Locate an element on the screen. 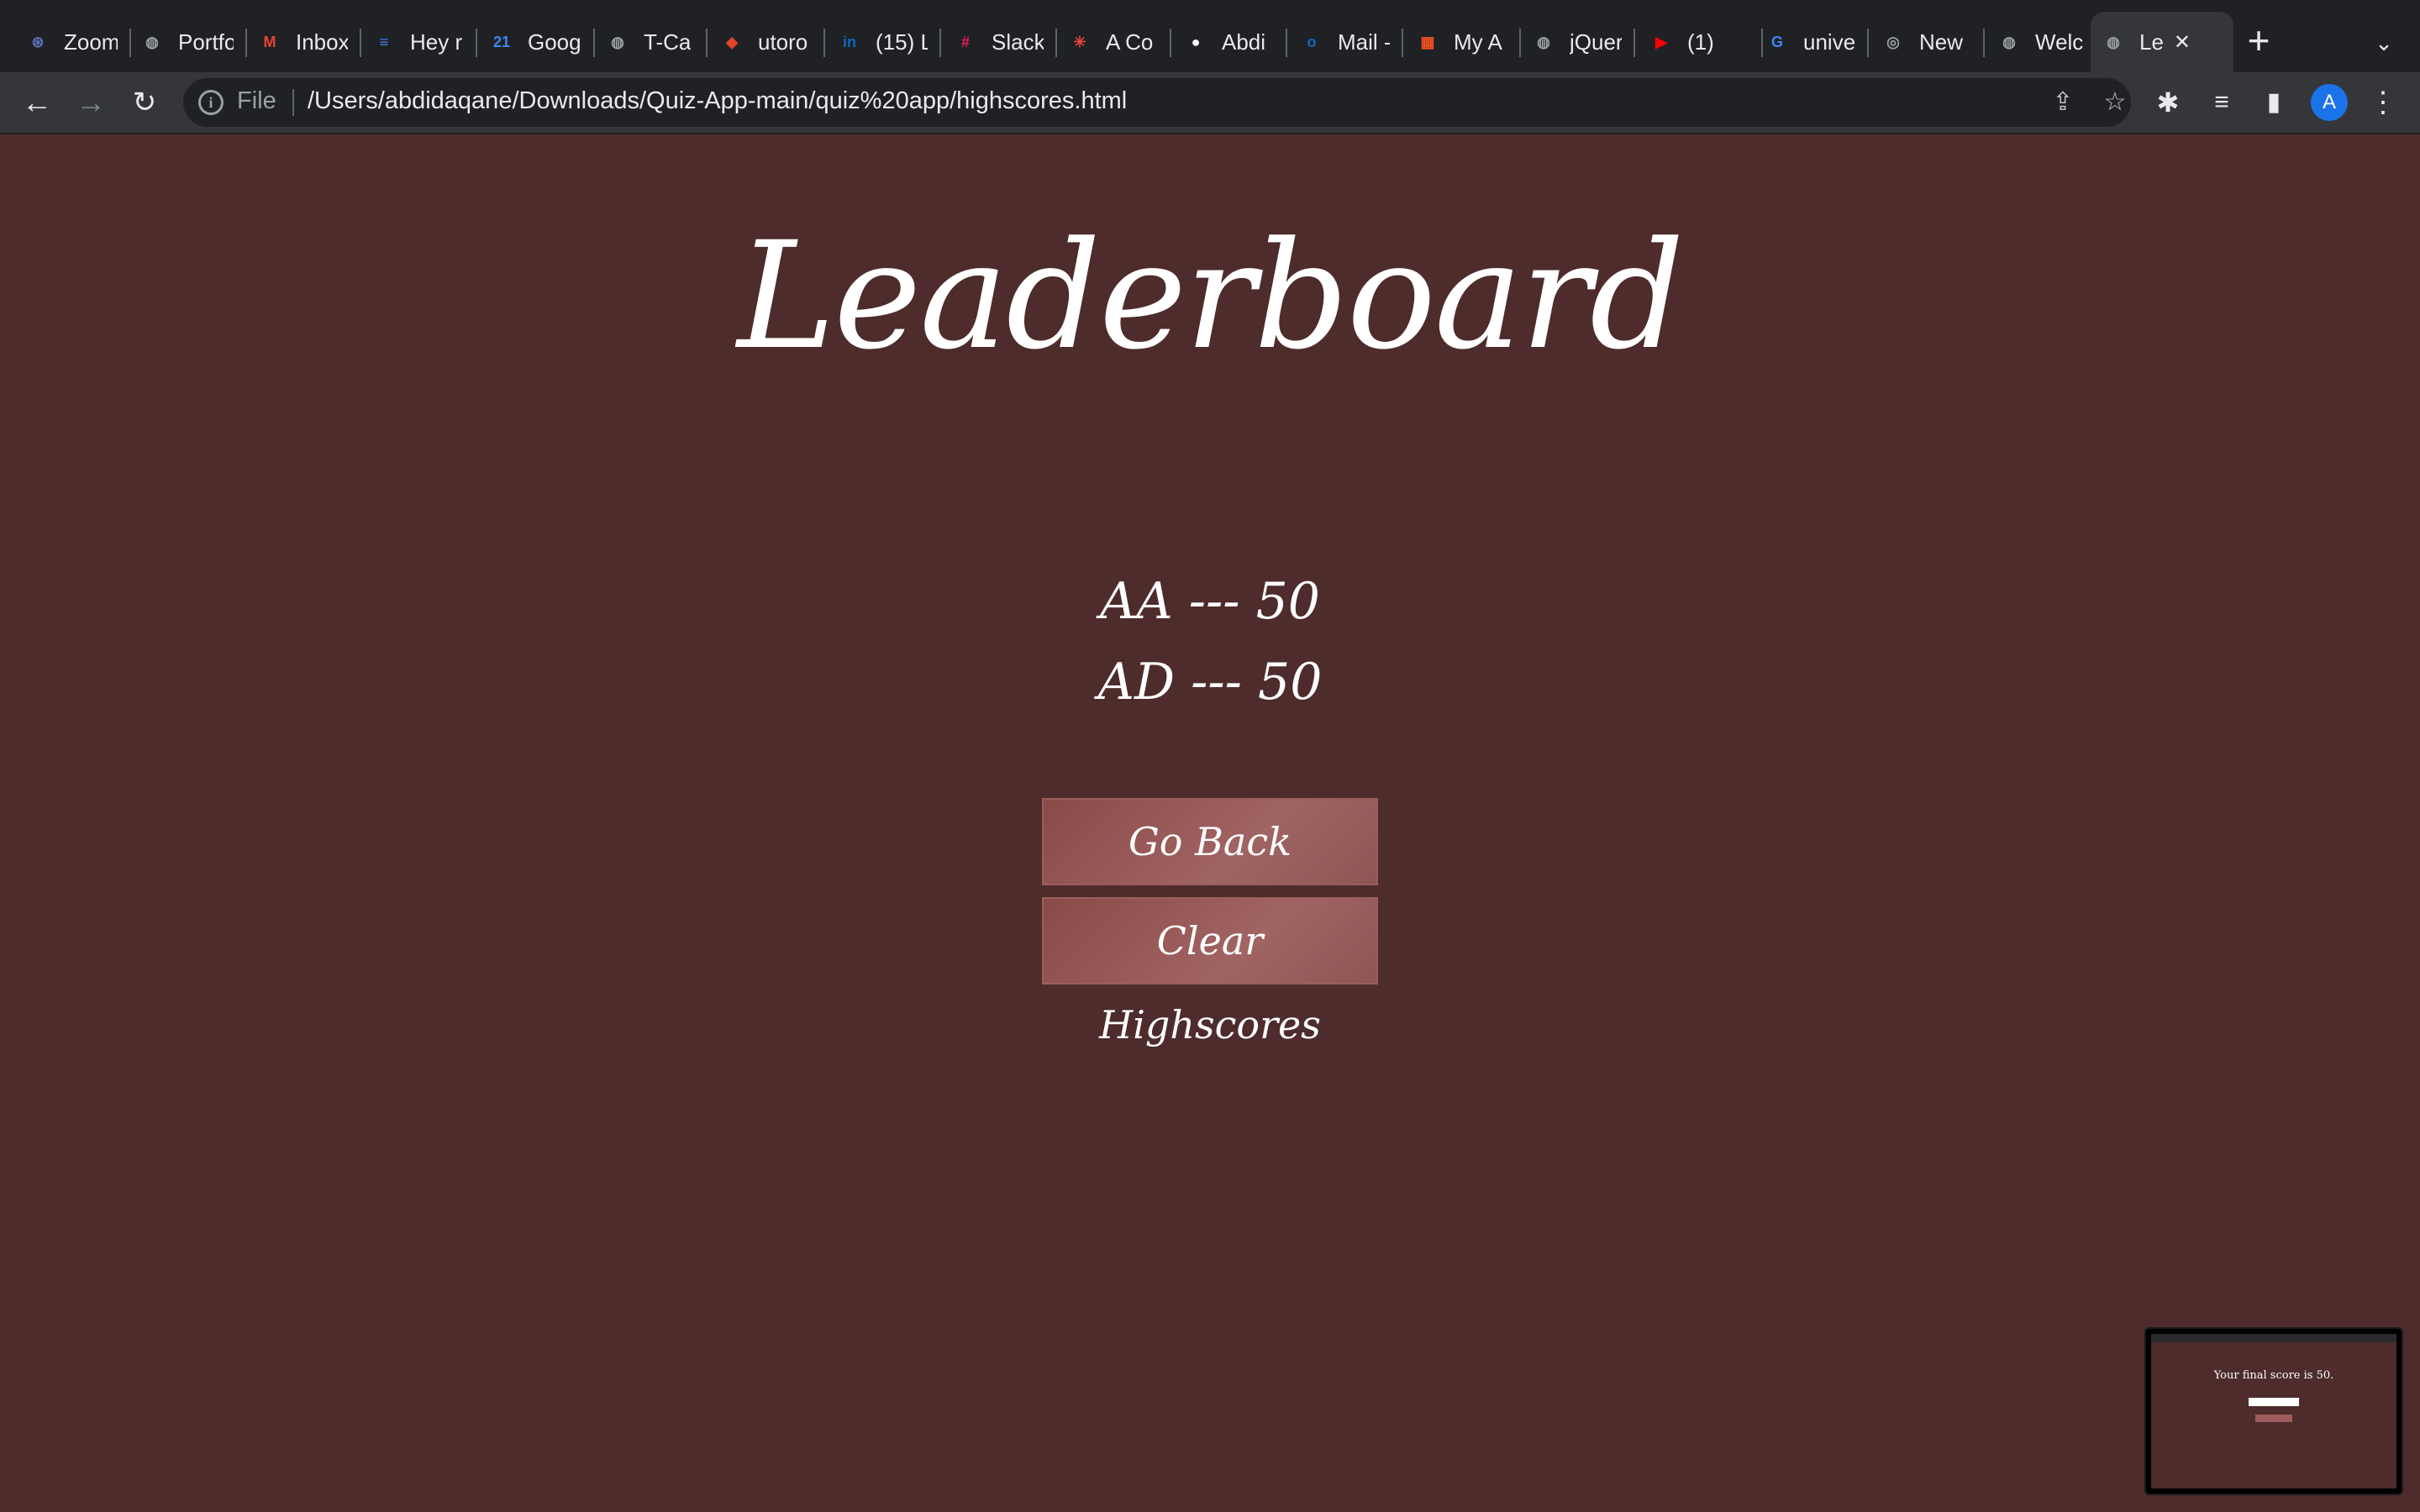 This screenshot has height=1512, width=2420. outlook-icon: o is located at coordinates (1312, 41).